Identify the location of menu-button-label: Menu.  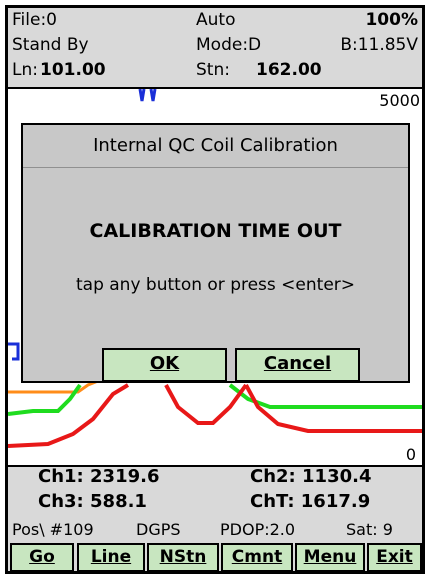
(330, 557).